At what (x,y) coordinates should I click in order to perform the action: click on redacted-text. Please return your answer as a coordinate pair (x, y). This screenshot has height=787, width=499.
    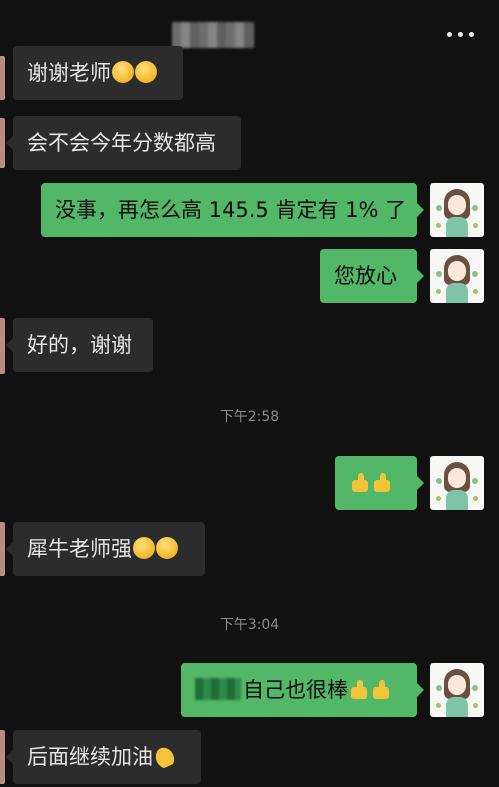
    Looking at the image, I should click on (218, 689).